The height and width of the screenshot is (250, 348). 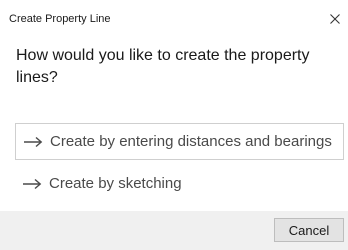 What do you see at coordinates (115, 183) in the screenshot?
I see `option-label: Create by sketching` at bounding box center [115, 183].